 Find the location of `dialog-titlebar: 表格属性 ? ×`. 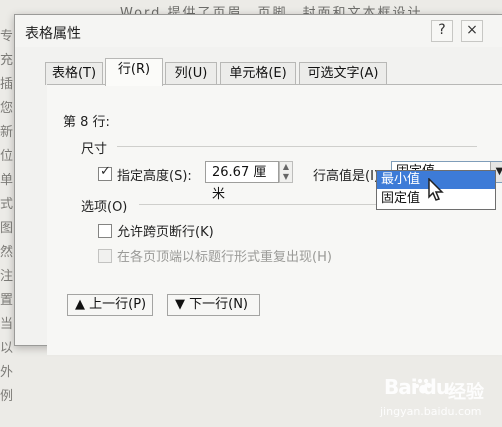

dialog-titlebar: 表格属性 ? × is located at coordinates (258, 31).